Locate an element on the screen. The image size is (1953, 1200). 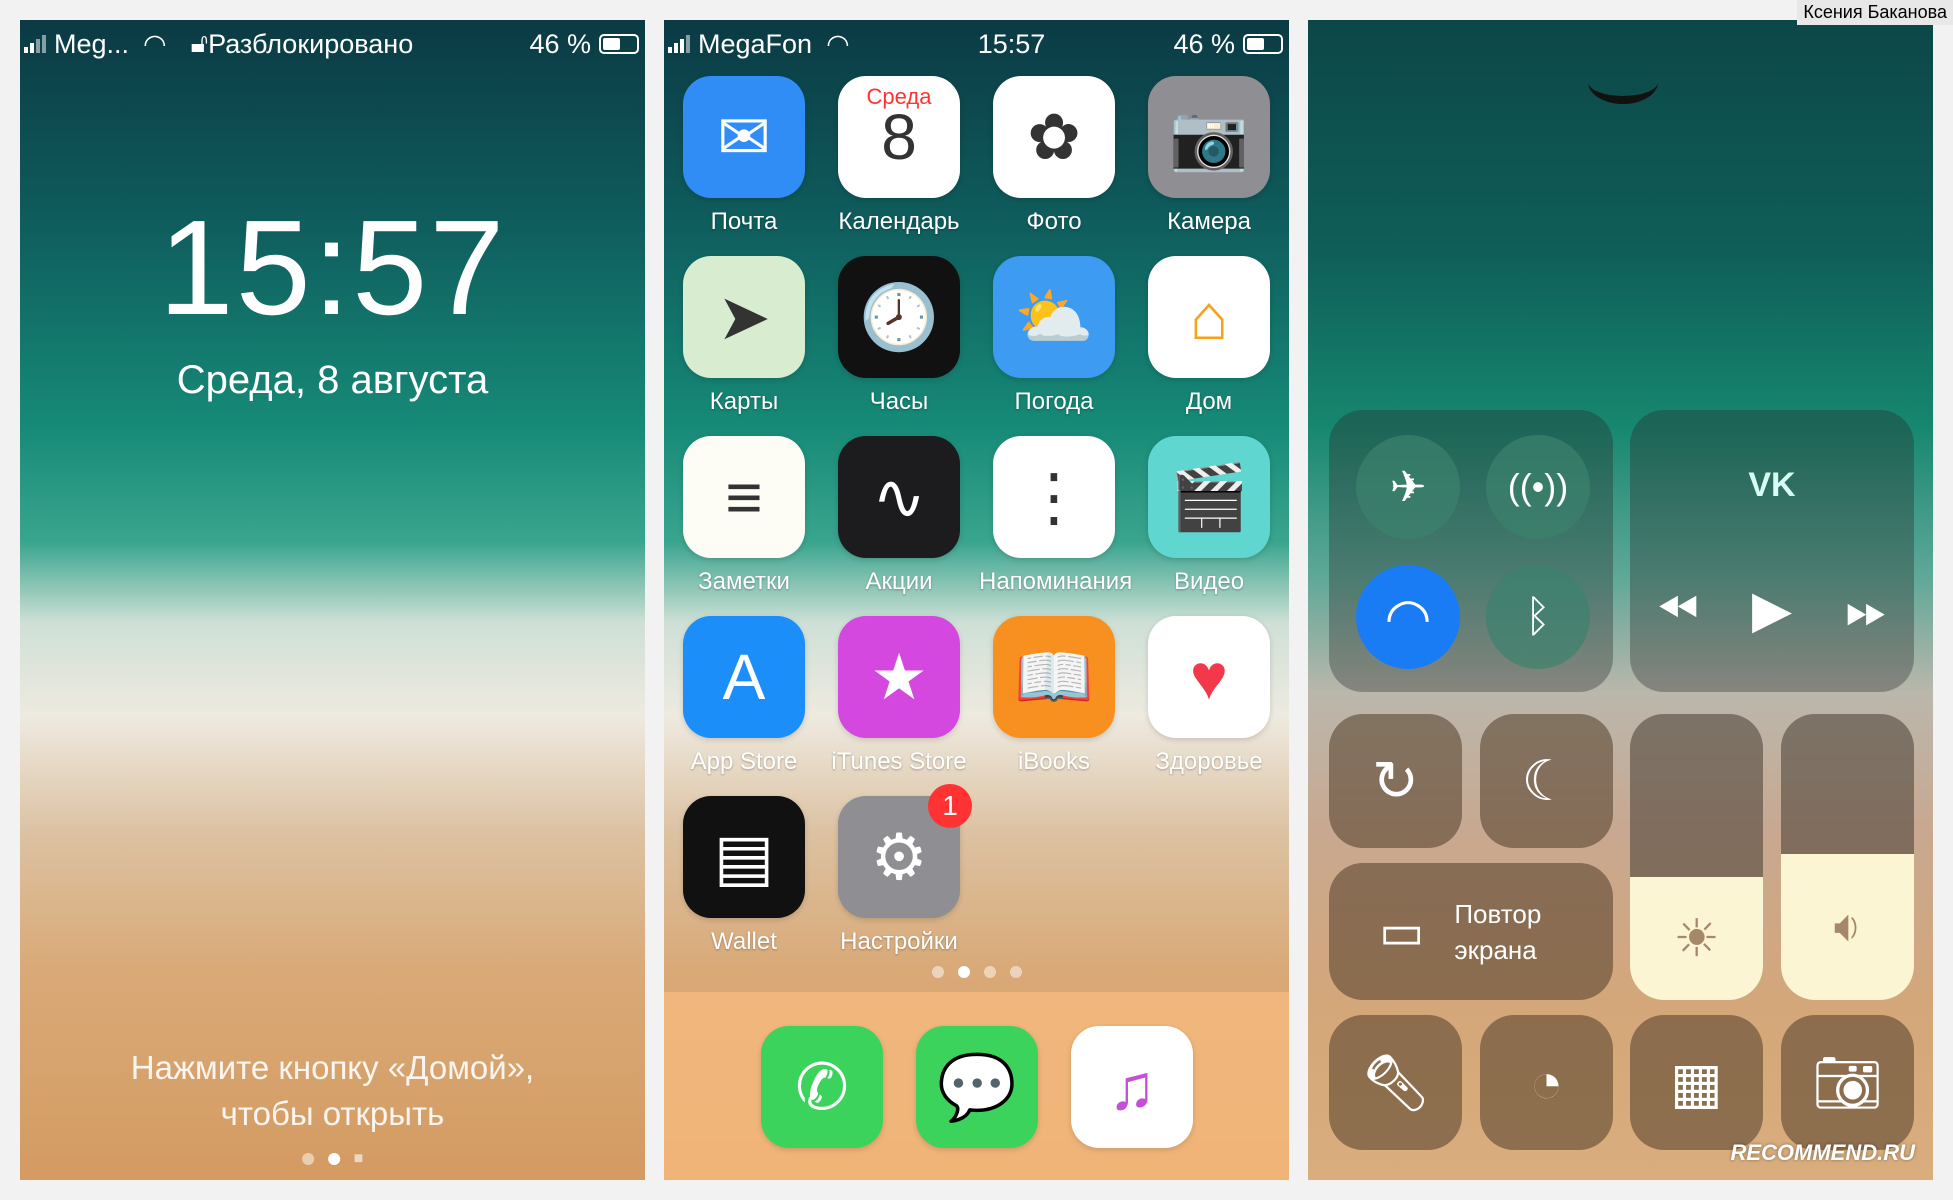
cellular-data-toggle: ((•)) is located at coordinates (1538, 487).